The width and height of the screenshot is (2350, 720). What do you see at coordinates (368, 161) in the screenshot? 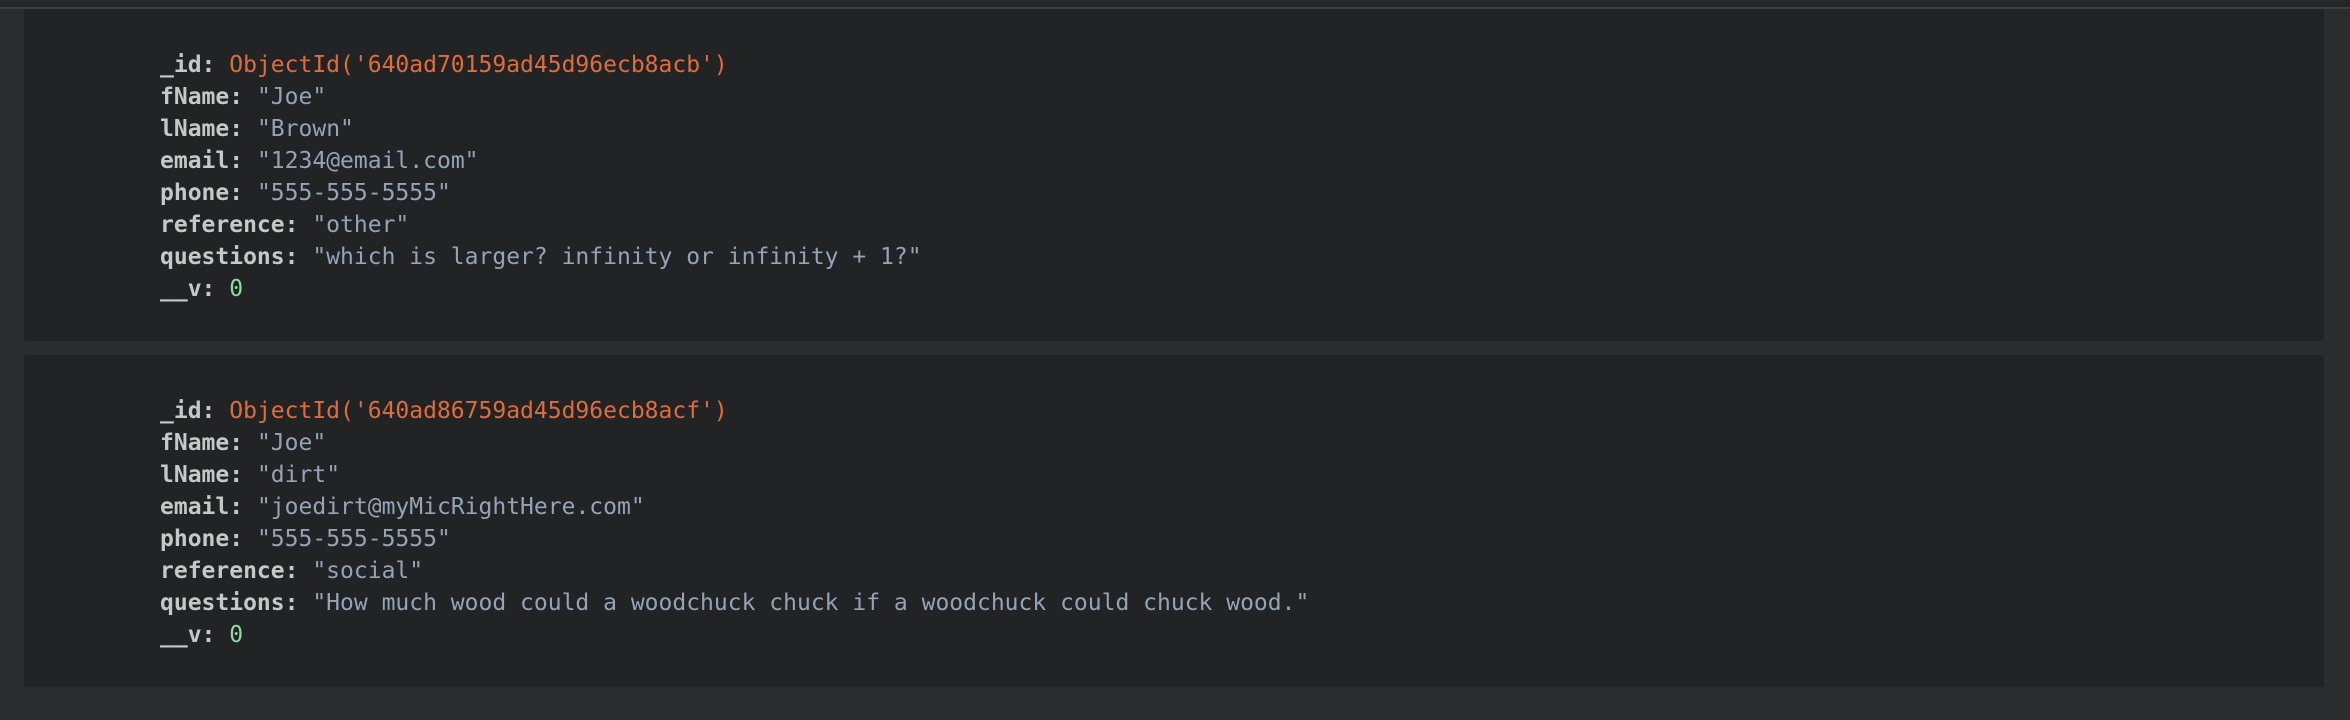
I see `field-value: "1234@email.com"` at bounding box center [368, 161].